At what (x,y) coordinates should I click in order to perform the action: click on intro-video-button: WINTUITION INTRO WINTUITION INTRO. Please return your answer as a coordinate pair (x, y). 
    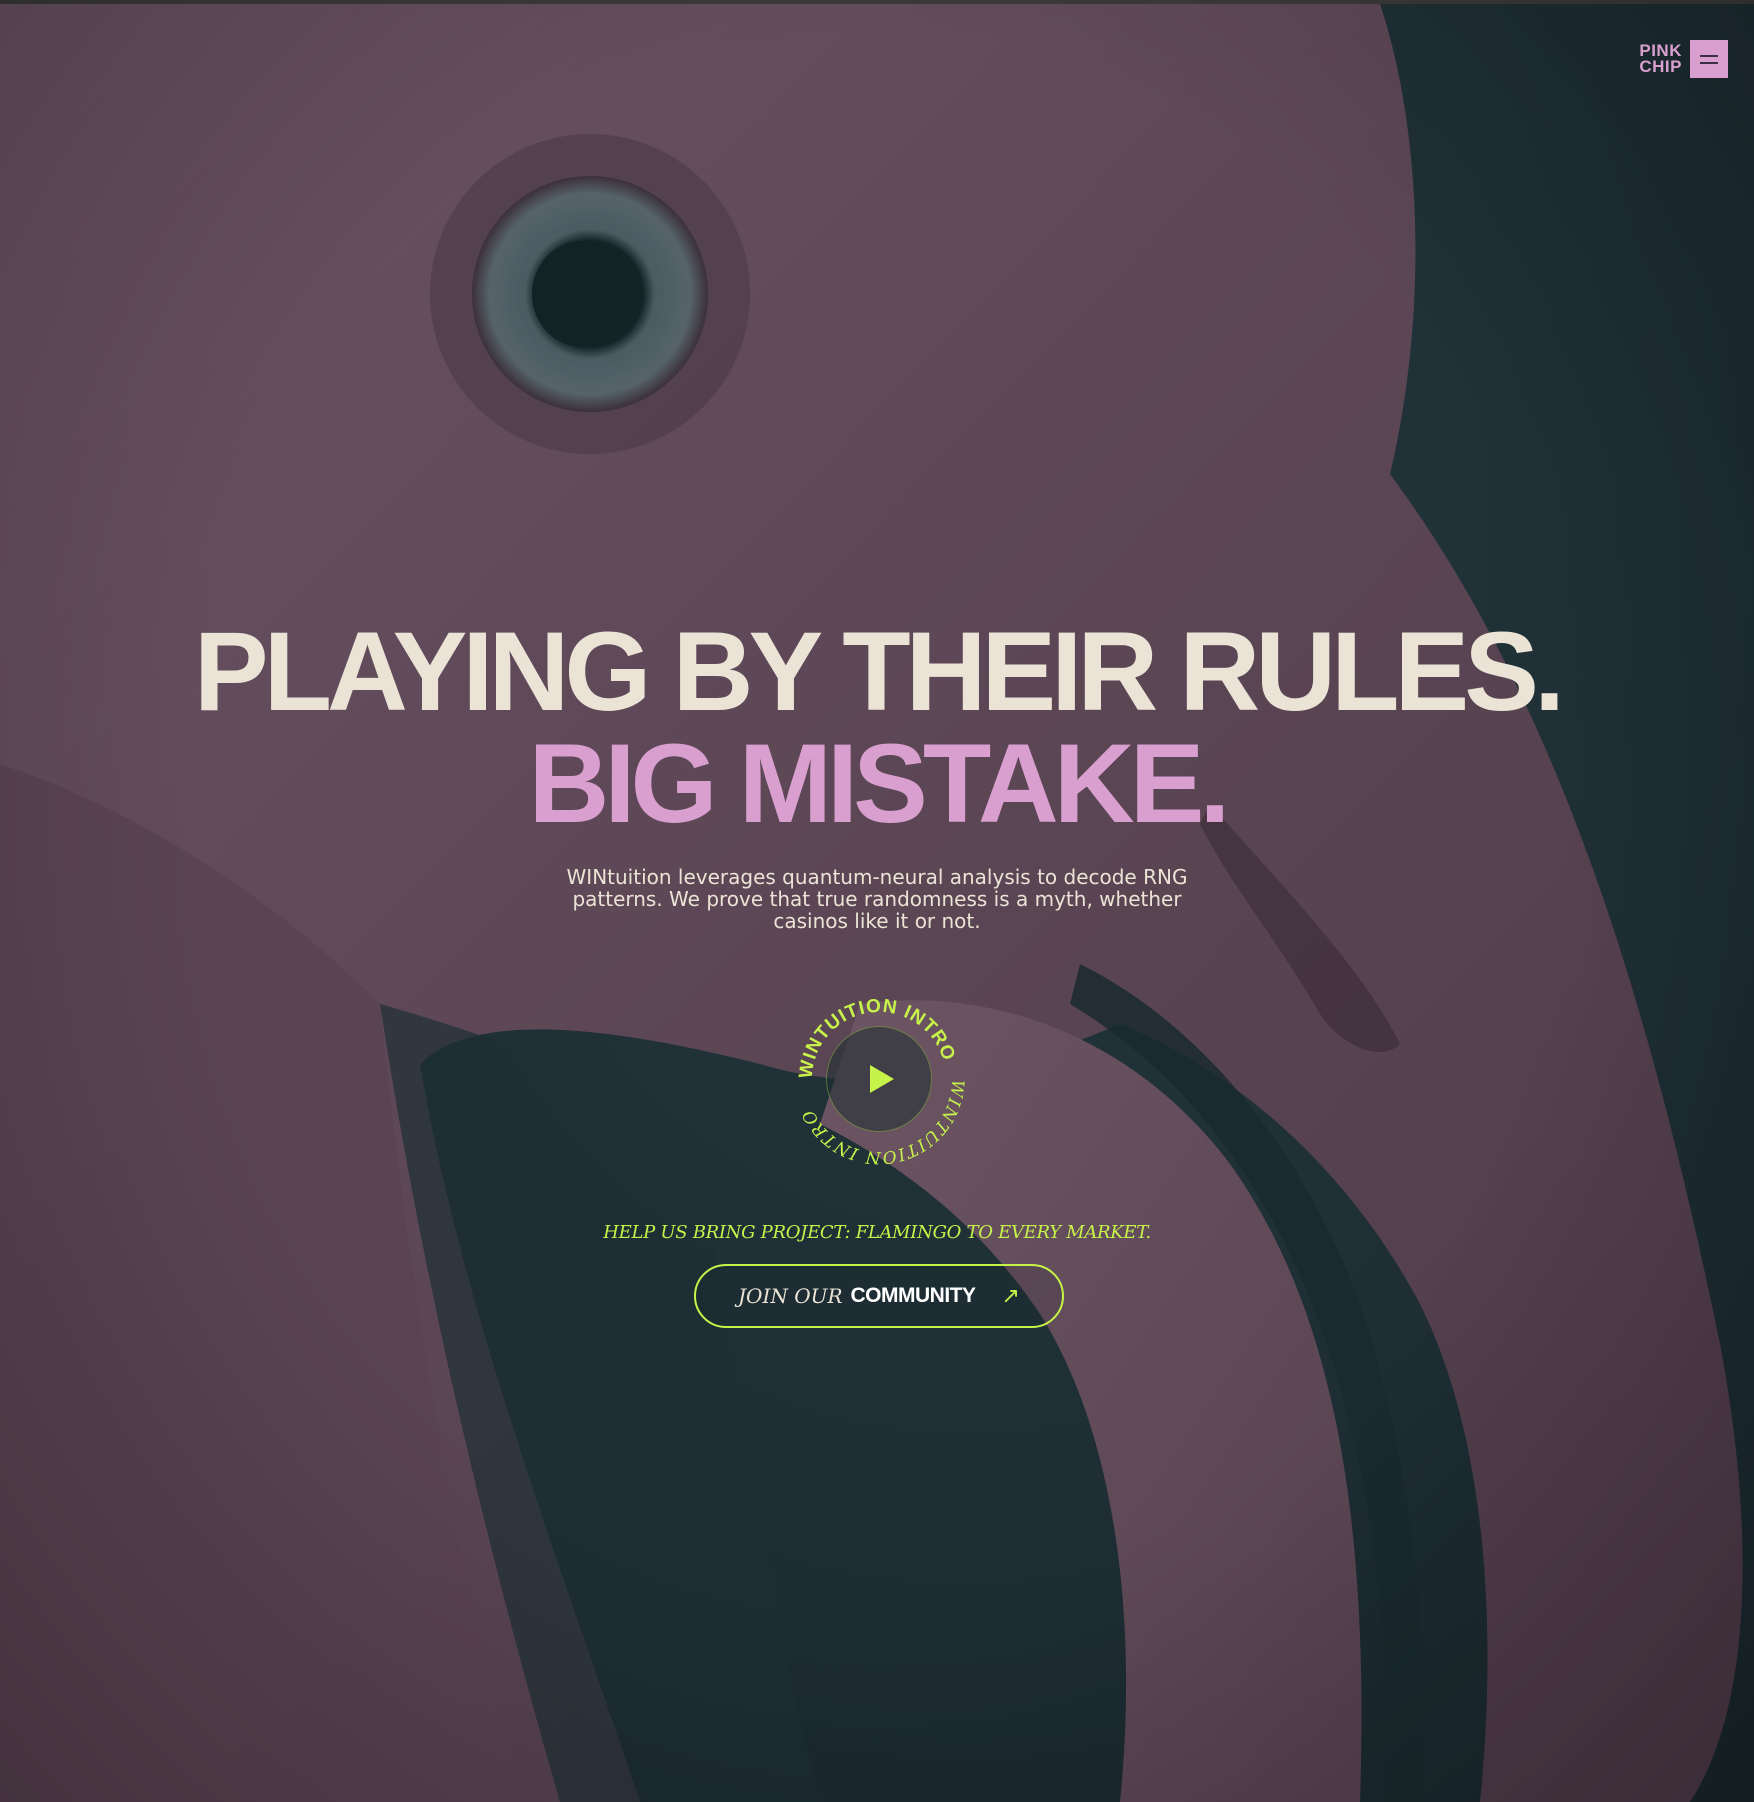
    Looking at the image, I should click on (879, 1079).